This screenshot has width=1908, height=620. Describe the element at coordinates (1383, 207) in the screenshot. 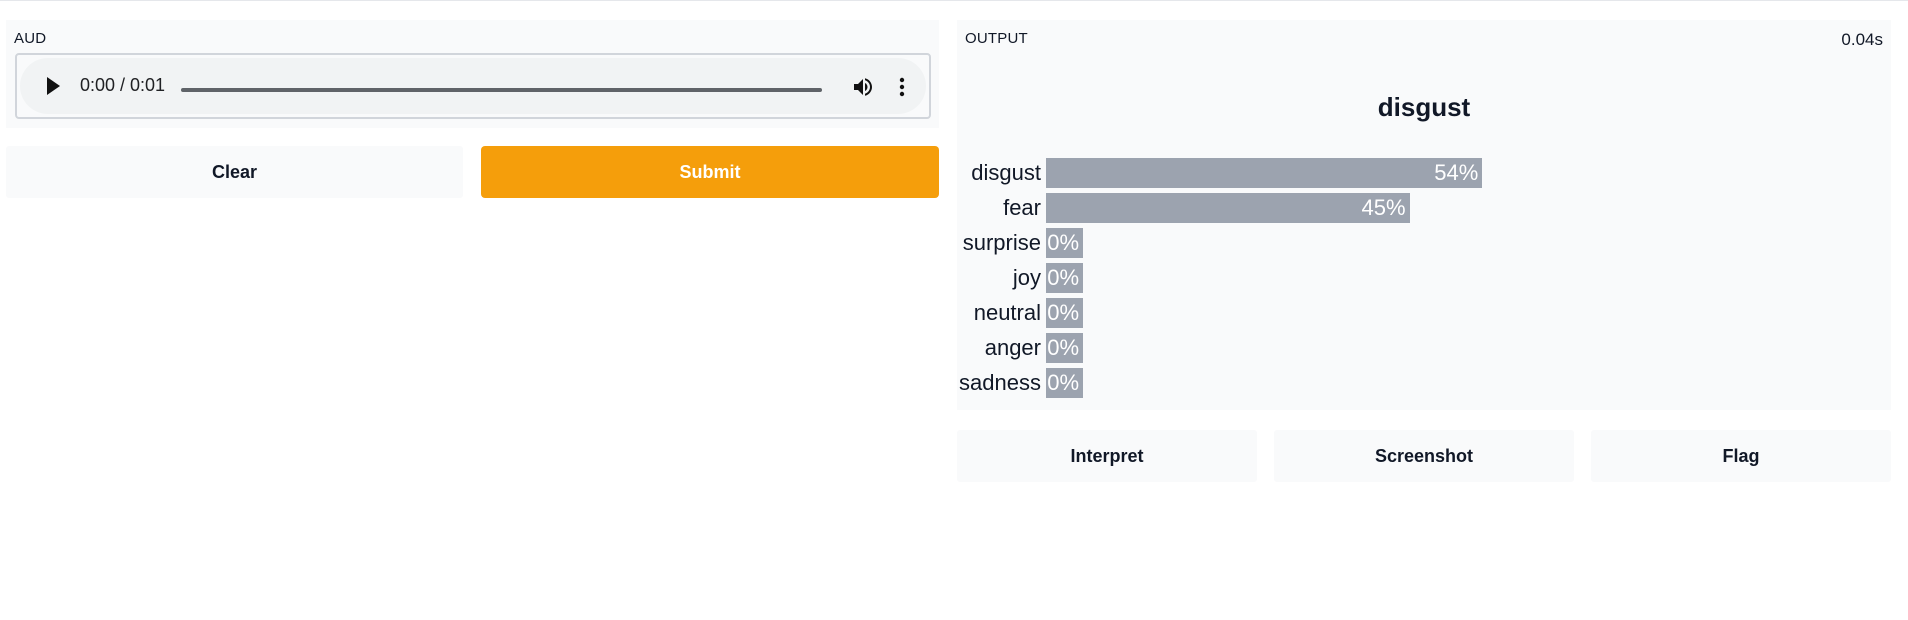

I see `bar-value-fear: 45%` at that location.